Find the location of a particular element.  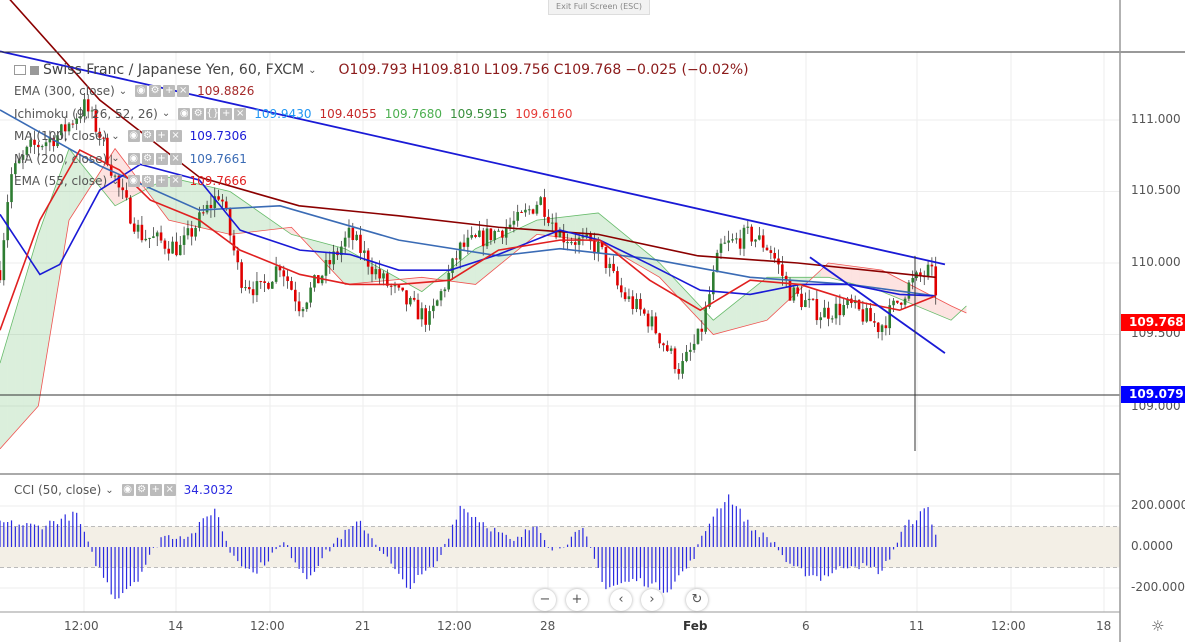

symbol-icon is located at coordinates (34, 70).